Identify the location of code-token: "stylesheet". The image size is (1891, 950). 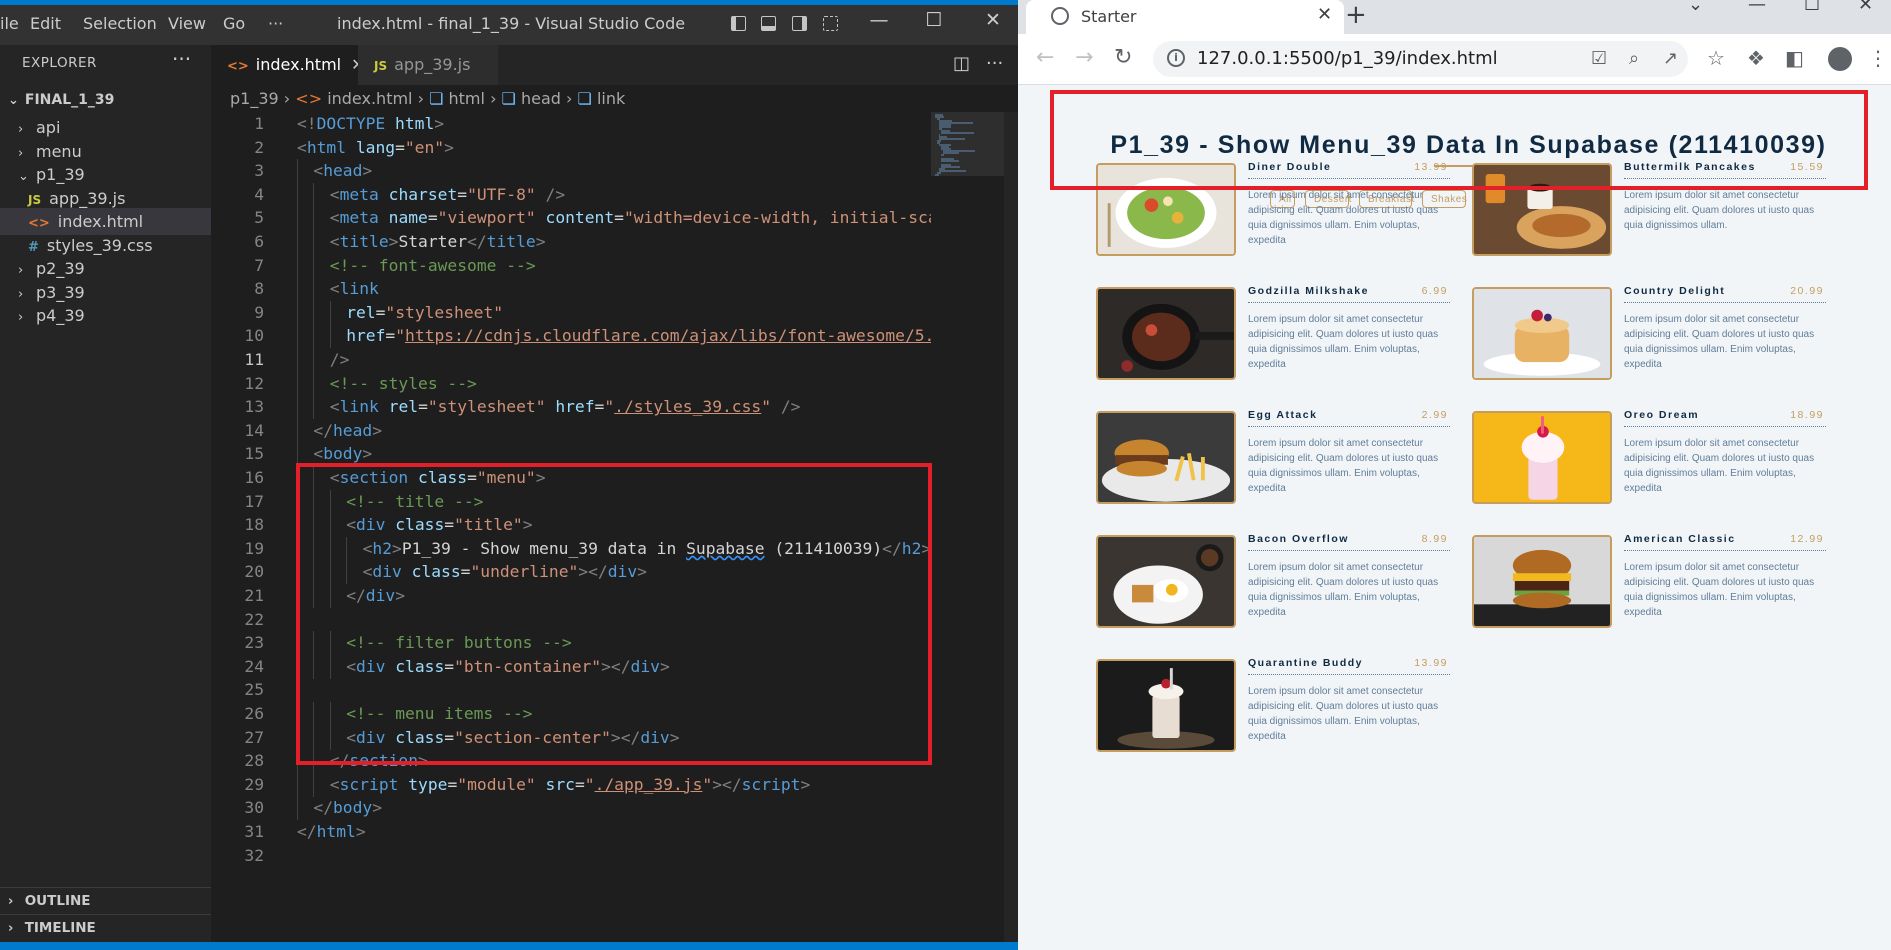
(486, 407).